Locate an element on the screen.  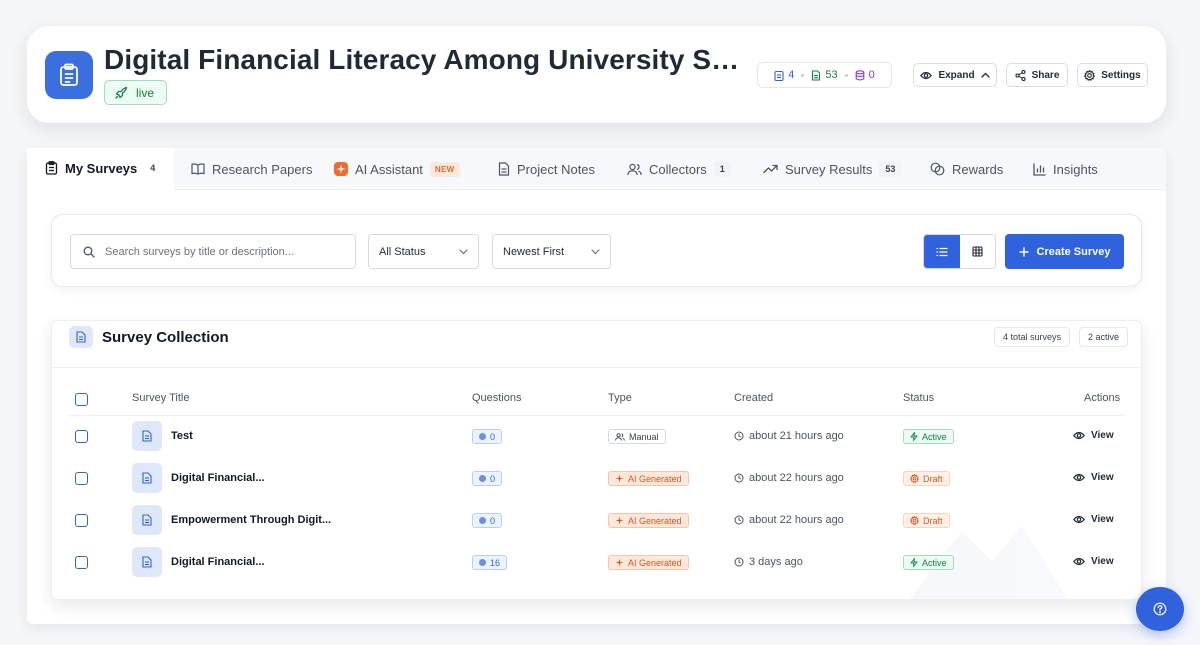
created-date: about 21 hours ago is located at coordinates (789, 436).